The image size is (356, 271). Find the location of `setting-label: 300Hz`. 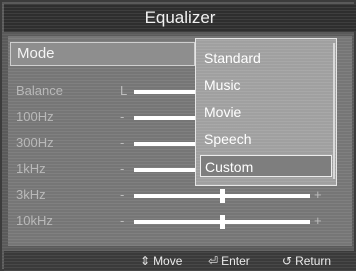

setting-label: 300Hz is located at coordinates (35, 142).